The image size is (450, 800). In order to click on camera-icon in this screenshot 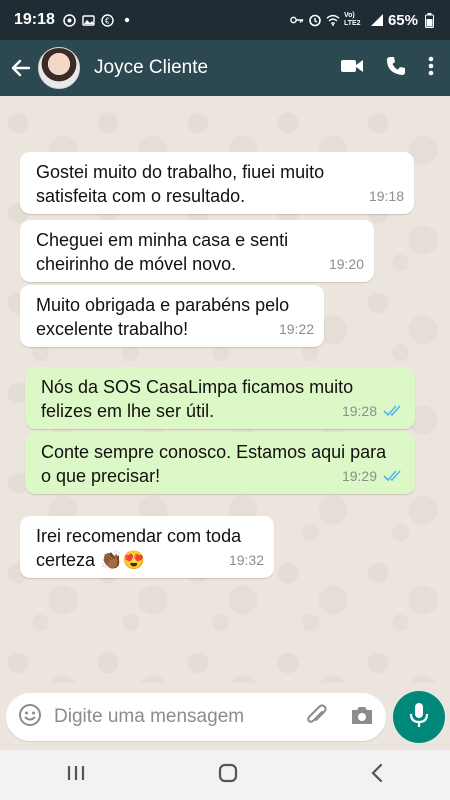, I will do `click(362, 717)`.